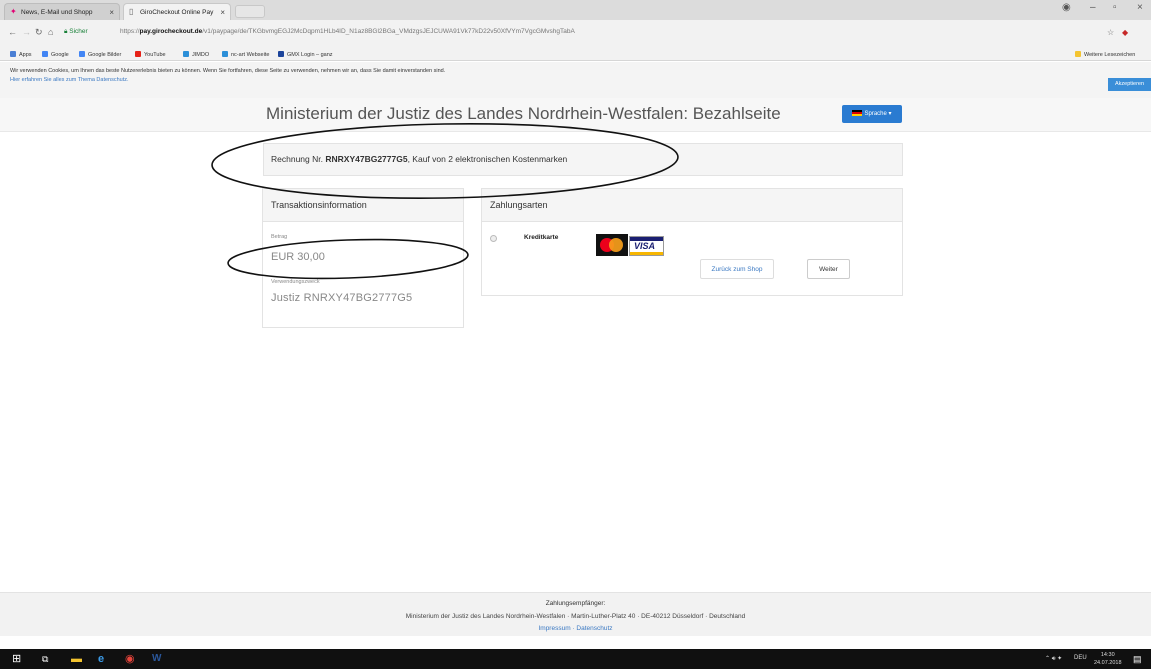  I want to click on windows-start-icon: ⊞, so click(16, 659).